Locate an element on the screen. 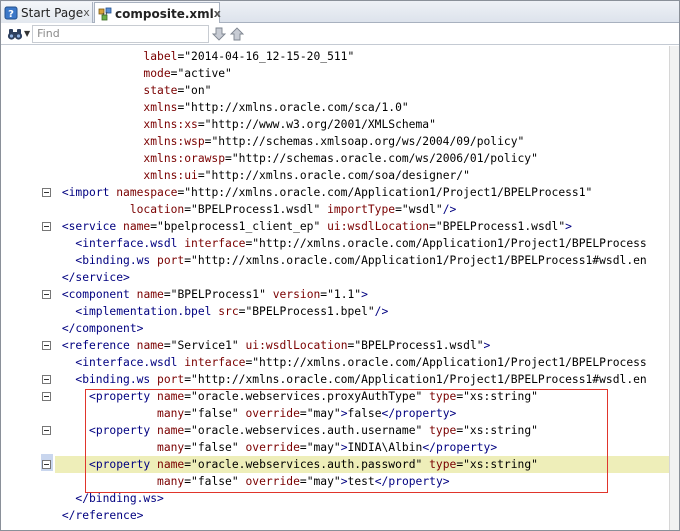 Image resolution: width=680 pixels, height=531 pixels. code-token: location is located at coordinates (157, 209).